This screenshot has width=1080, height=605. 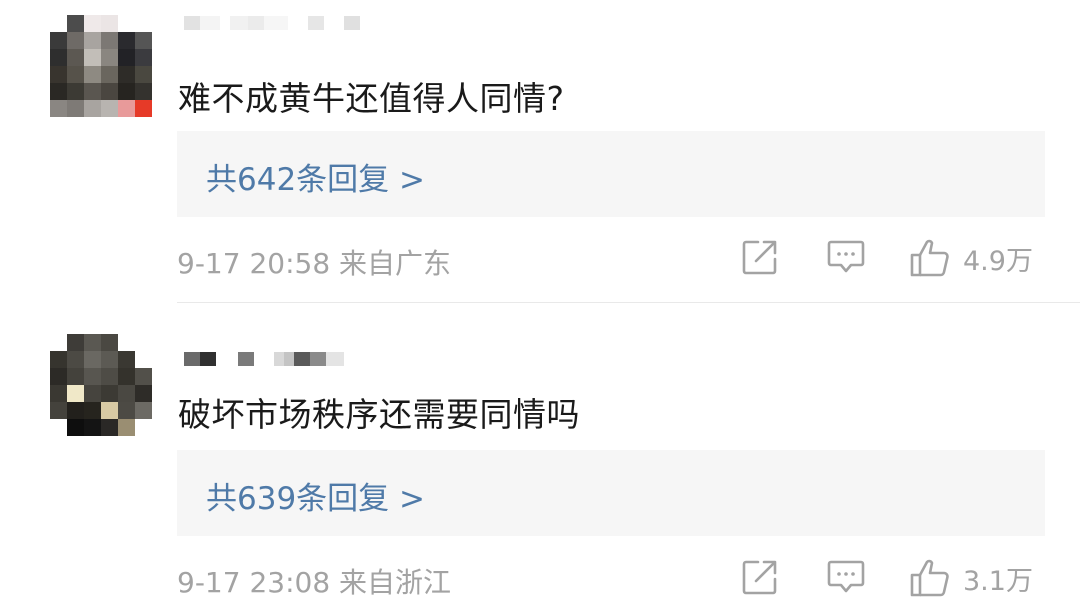 I want to click on comment-time: 9-17 20:58, so click(x=254, y=263).